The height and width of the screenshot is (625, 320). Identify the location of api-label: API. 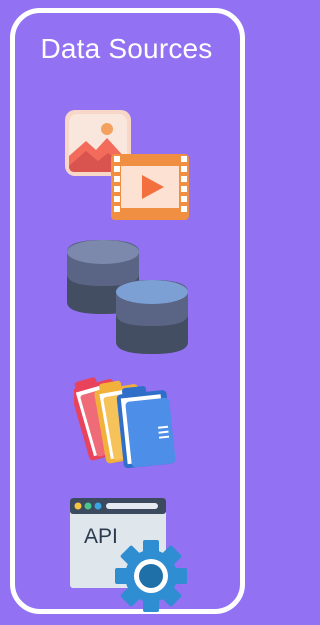
(101, 536).